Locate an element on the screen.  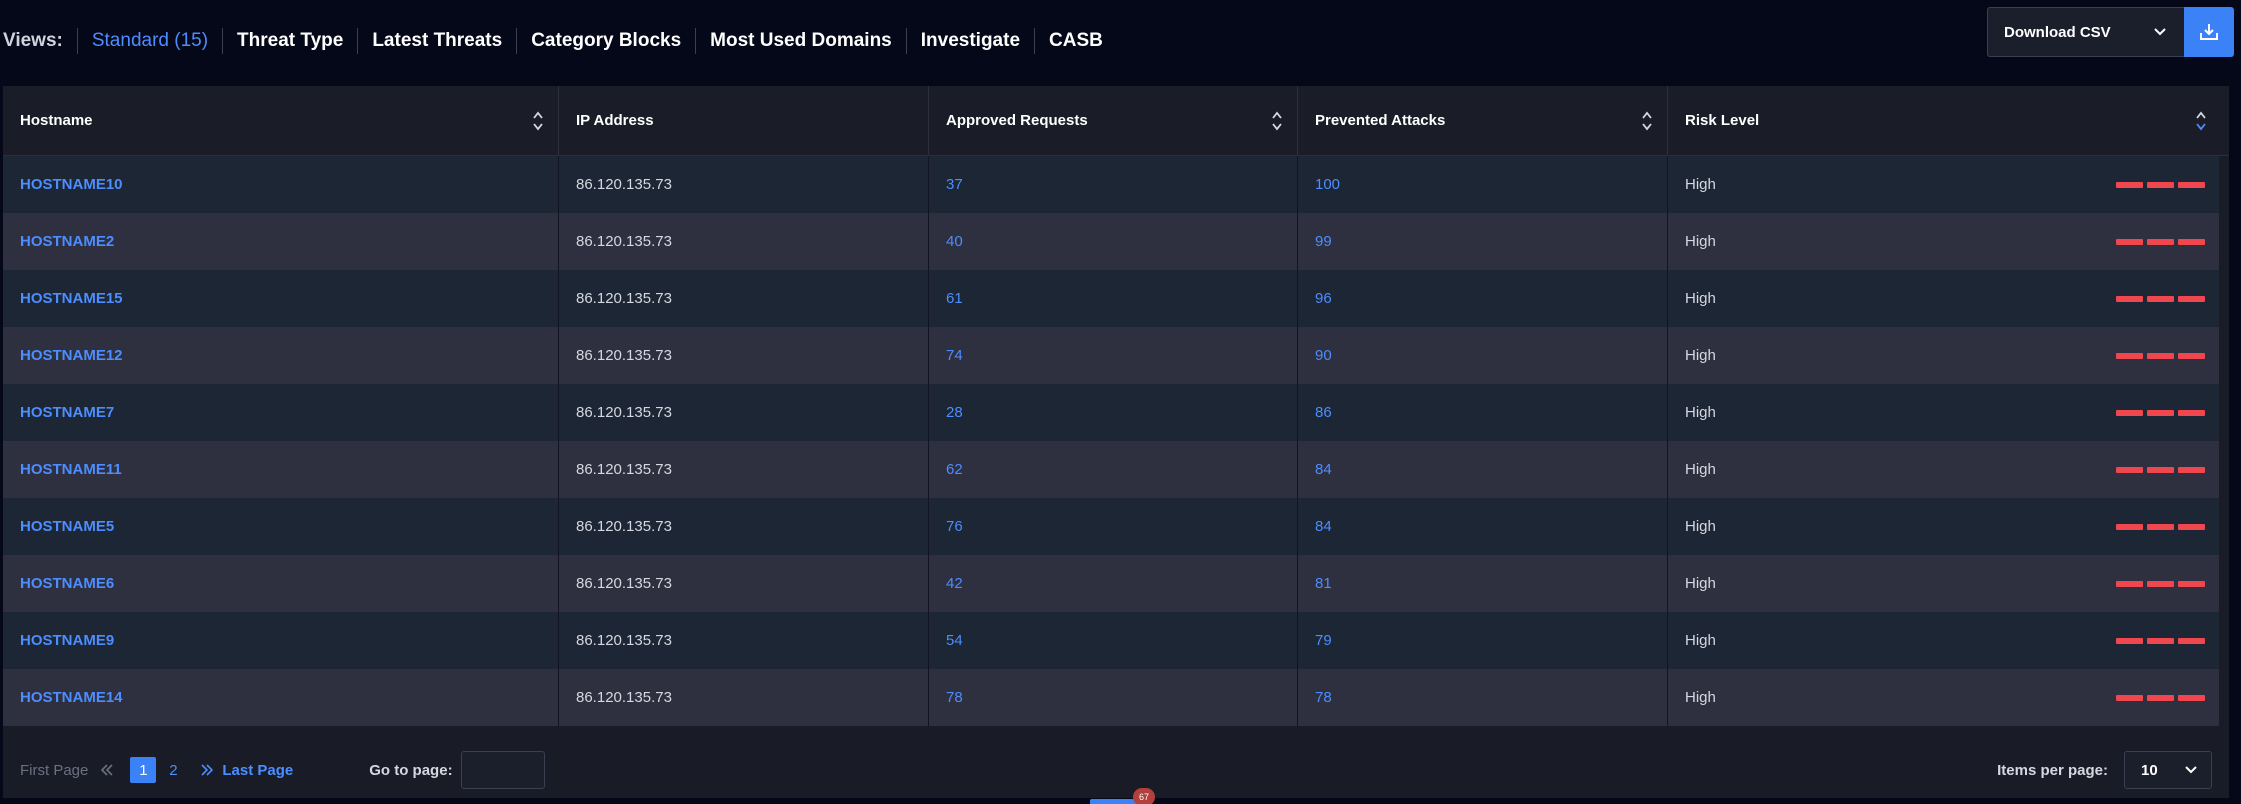
prevented-attacks-link: 81 is located at coordinates (1323, 583).